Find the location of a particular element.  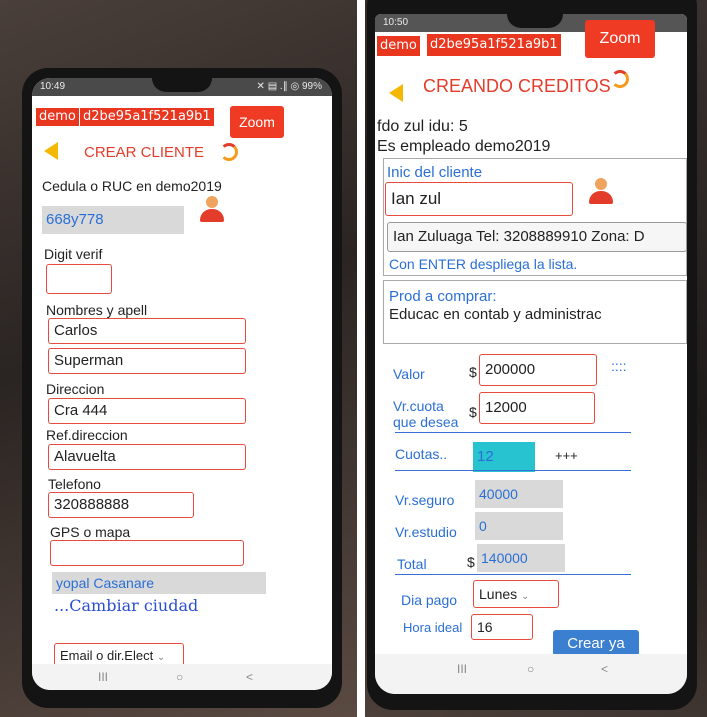

total-currency: $ is located at coordinates (471, 562).